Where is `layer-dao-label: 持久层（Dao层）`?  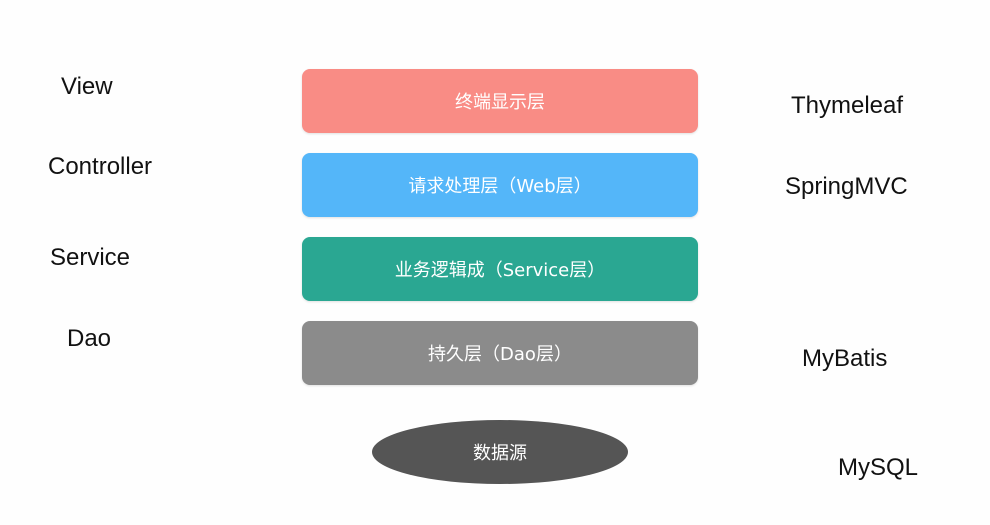 layer-dao-label: 持久层（Dao层） is located at coordinates (500, 354).